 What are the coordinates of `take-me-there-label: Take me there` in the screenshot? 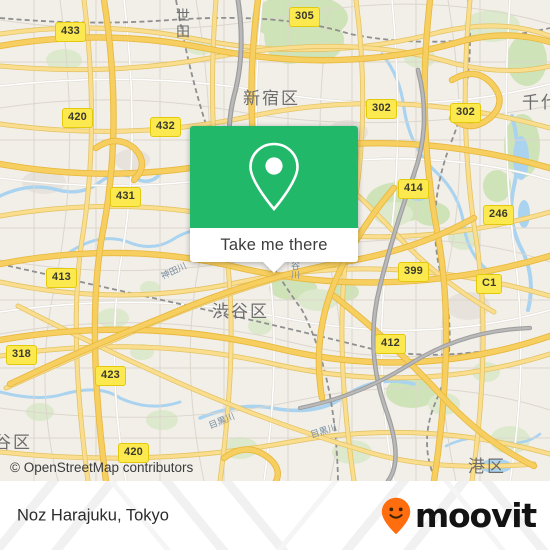 It's located at (274, 244).